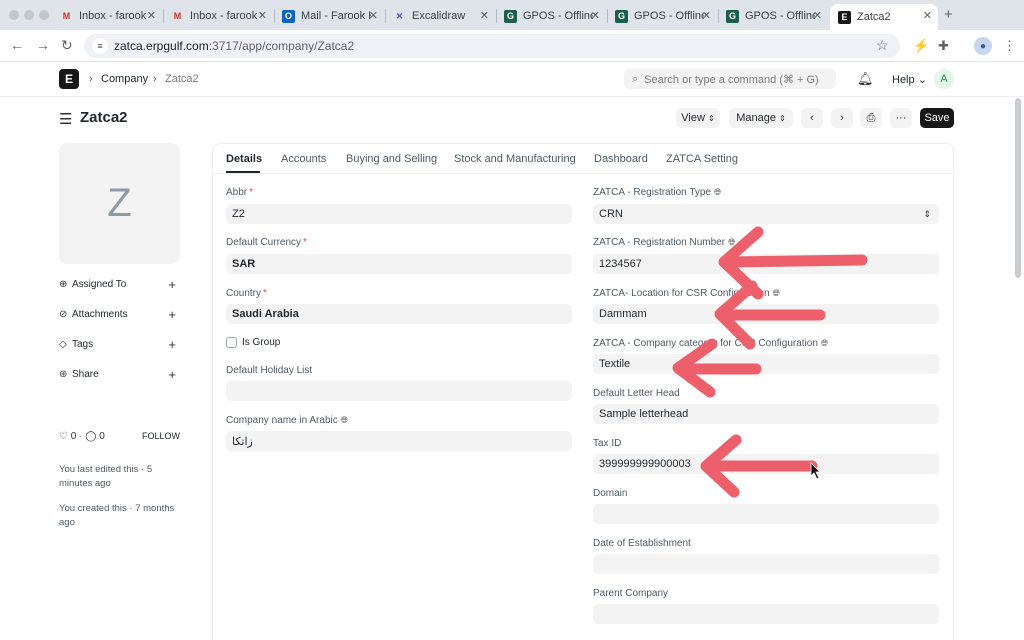  What do you see at coordinates (281, 46) in the screenshot?
I see `url-path: :3717/app/company/Zatca2` at bounding box center [281, 46].